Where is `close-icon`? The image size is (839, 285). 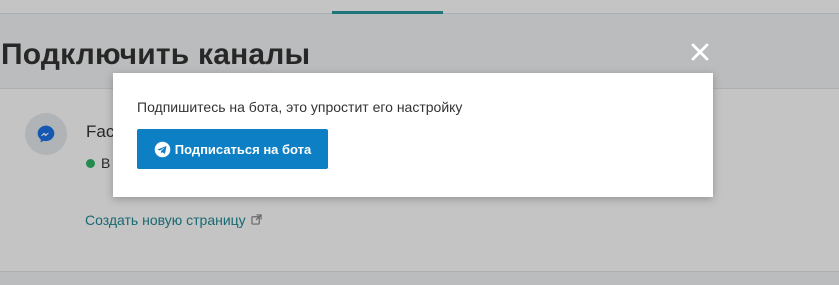
close-icon is located at coordinates (700, 52).